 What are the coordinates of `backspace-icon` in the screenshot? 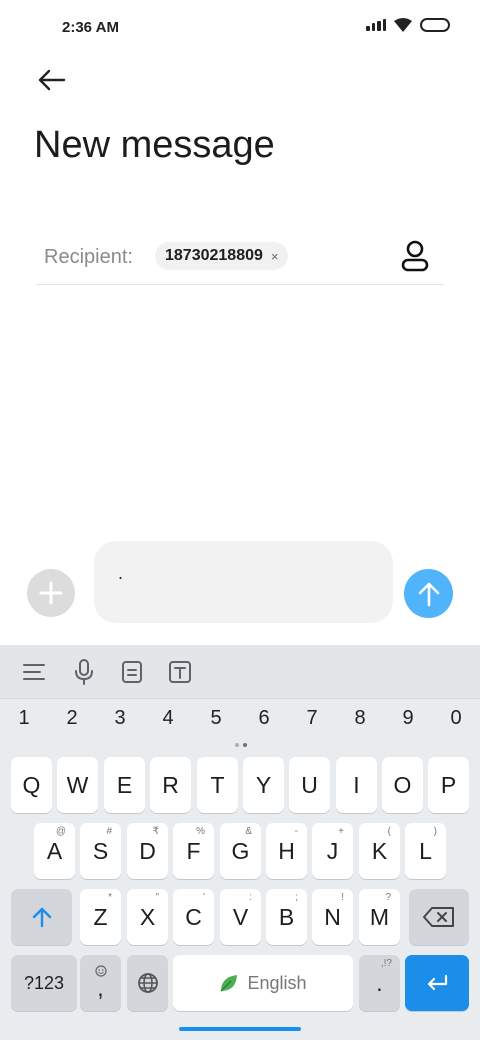 It's located at (438, 917).